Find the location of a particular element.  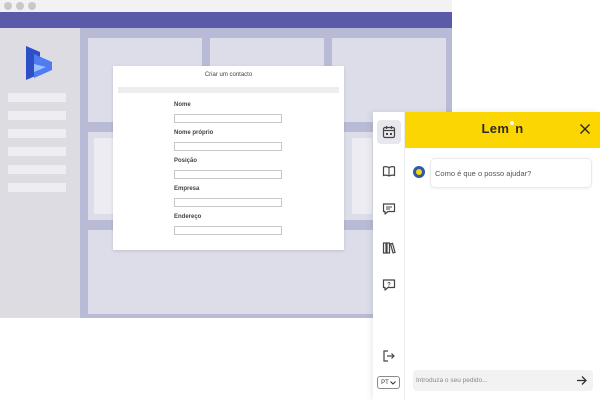

close-icon is located at coordinates (585, 129).